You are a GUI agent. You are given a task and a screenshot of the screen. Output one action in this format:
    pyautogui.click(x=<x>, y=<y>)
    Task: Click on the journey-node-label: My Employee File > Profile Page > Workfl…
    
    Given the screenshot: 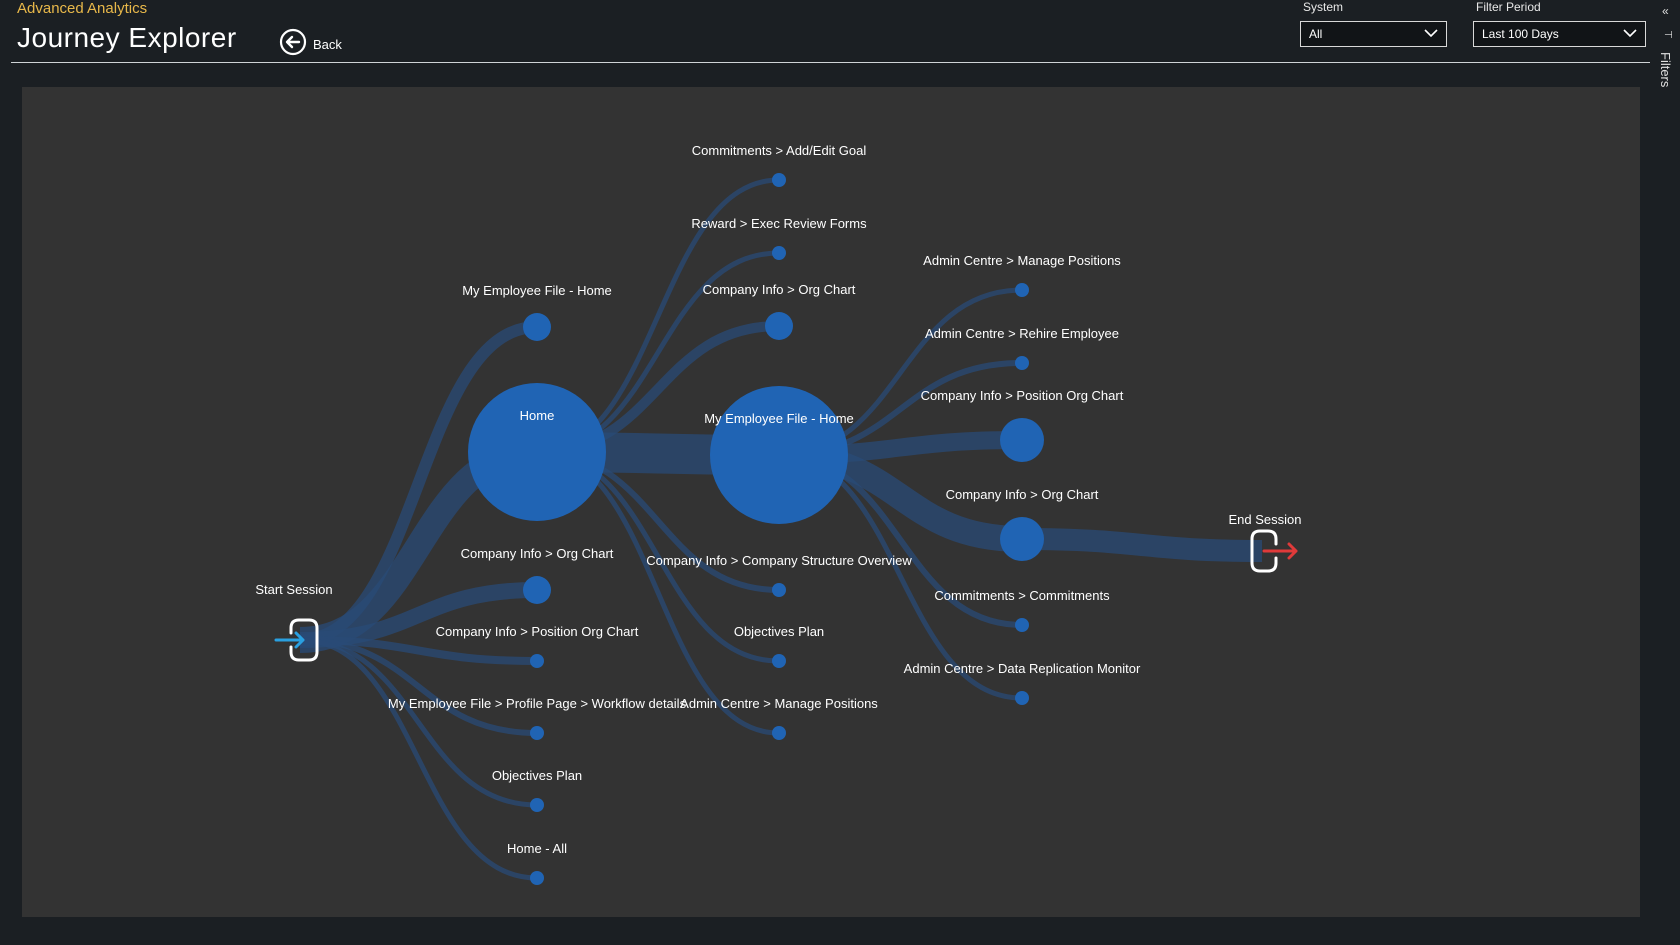 What is the action you would take?
    pyautogui.click(x=537, y=703)
    